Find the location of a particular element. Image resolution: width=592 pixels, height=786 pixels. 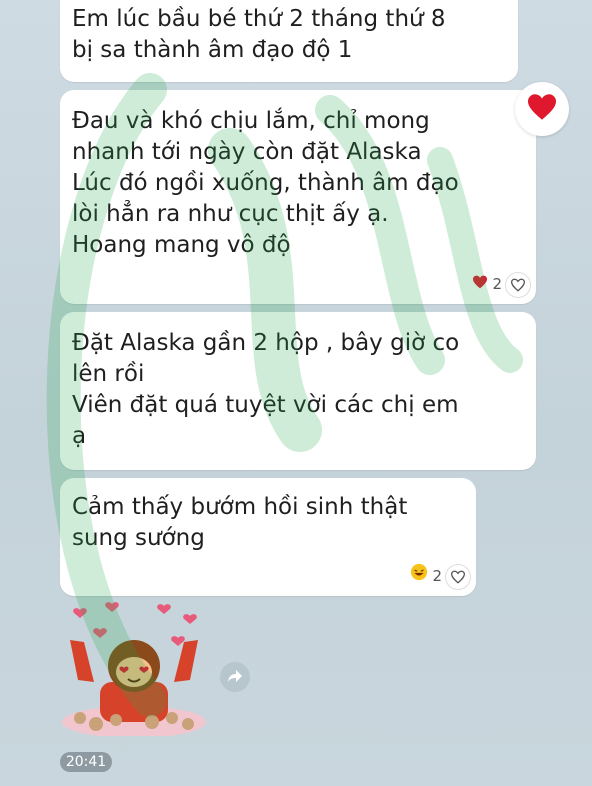

message-2-line-1: Đau và khó chịu lắm, chỉ mong is located at coordinates (251, 121).